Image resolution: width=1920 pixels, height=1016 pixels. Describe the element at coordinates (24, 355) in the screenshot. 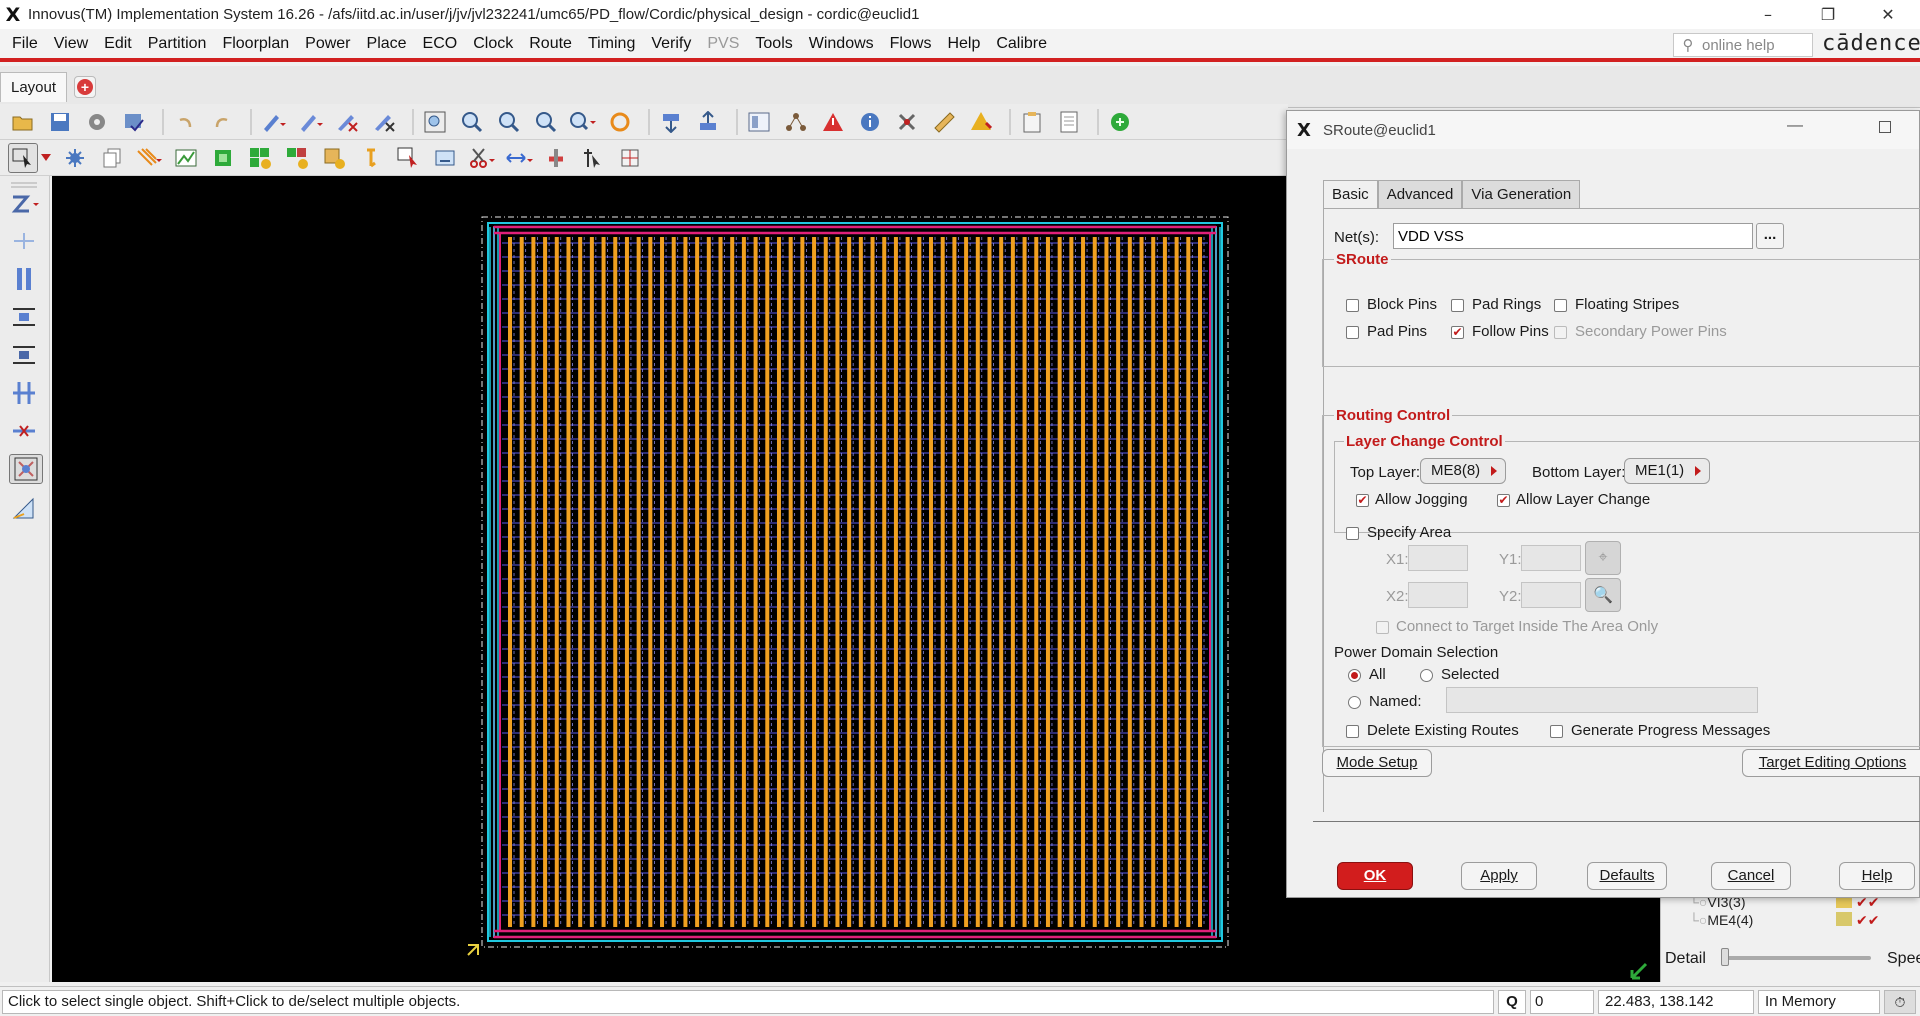

I see `trim-icon` at that location.